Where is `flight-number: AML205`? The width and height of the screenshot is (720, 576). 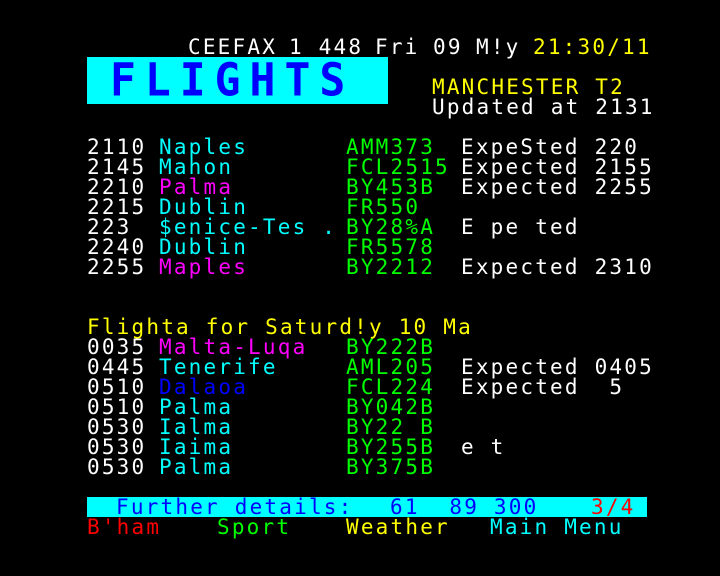
flight-number: AML205 is located at coordinates (391, 367).